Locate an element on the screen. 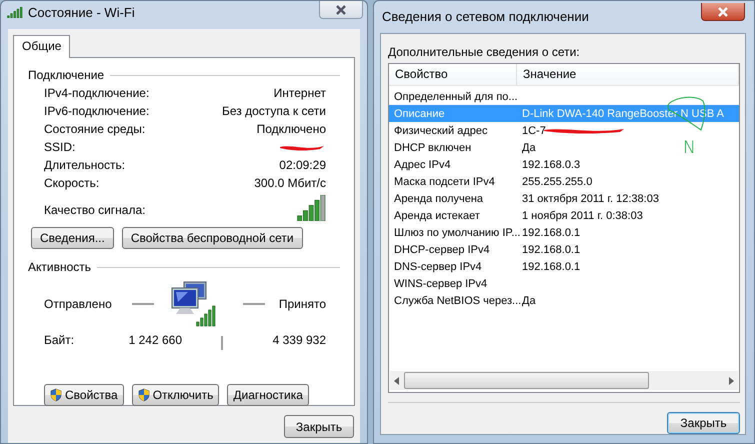 Image resolution: width=755 pixels, height=444 pixels. field-label: Качество сигнала: is located at coordinates (95, 211).